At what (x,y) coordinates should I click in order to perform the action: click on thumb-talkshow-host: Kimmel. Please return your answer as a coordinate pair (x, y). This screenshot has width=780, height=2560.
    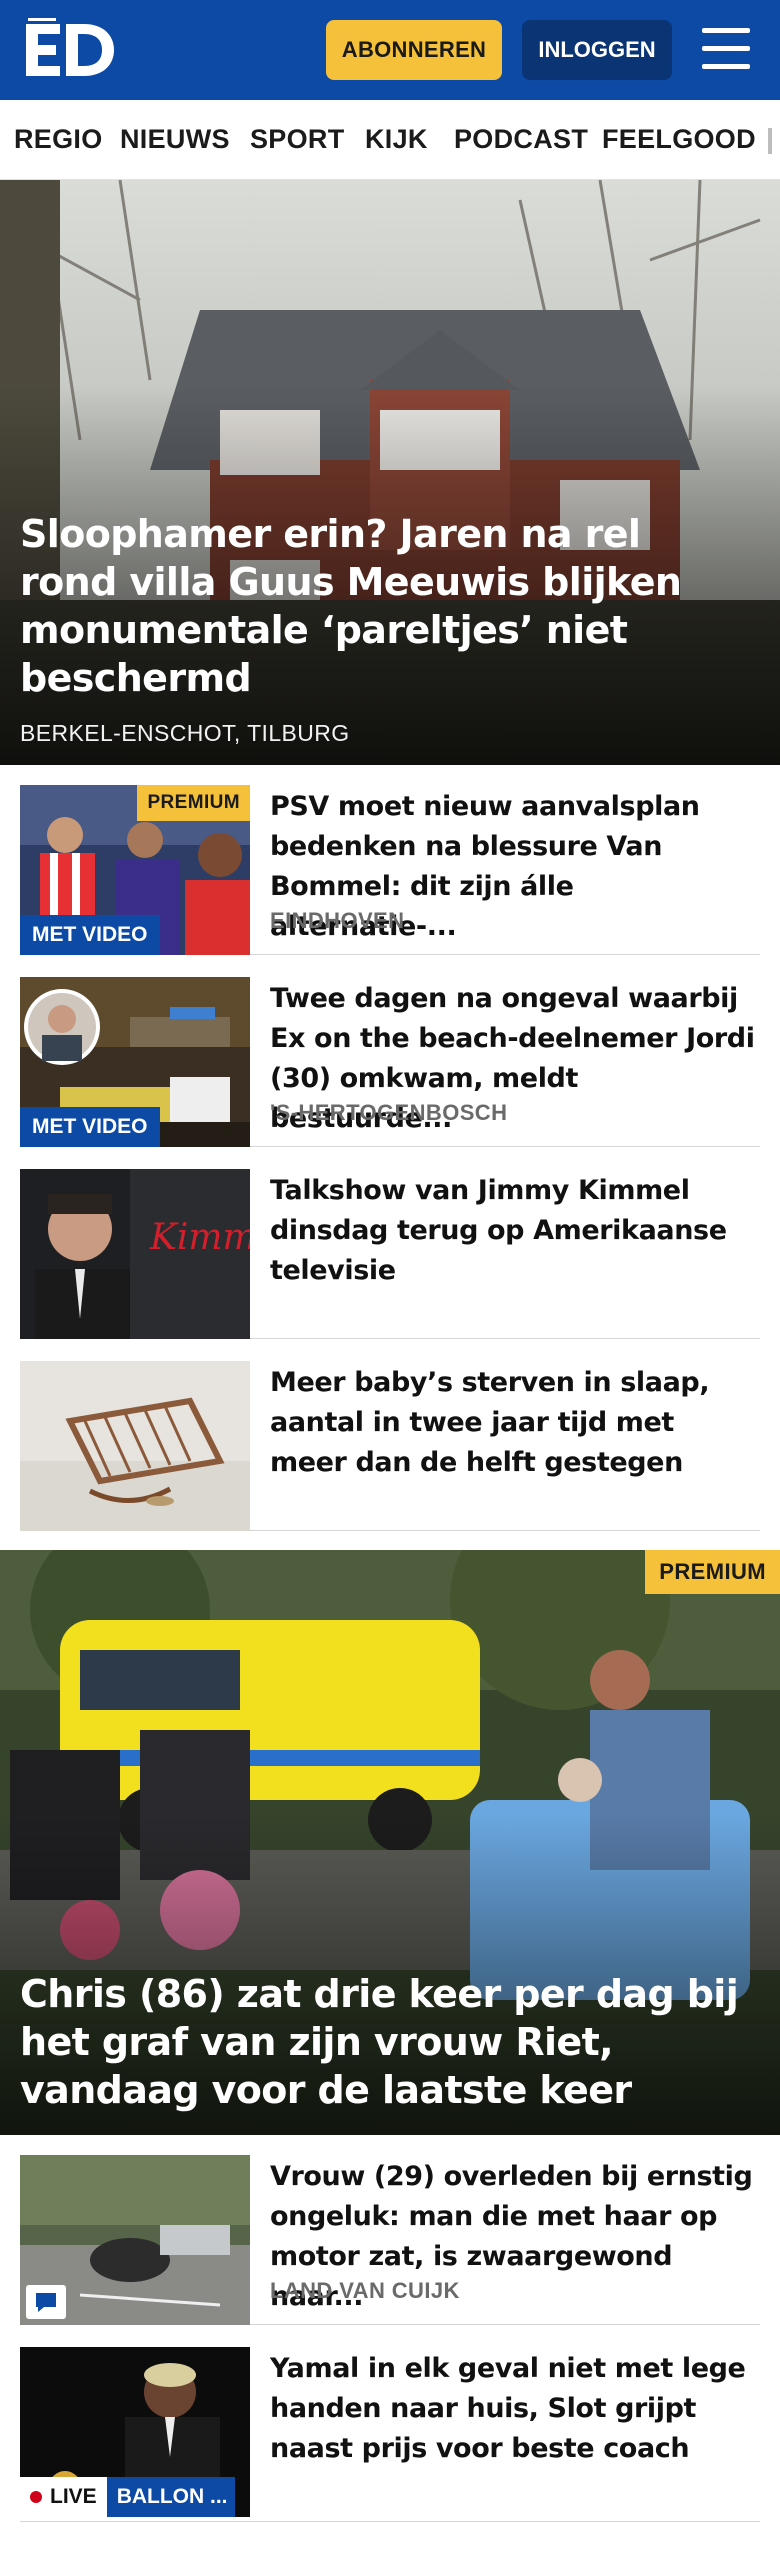
    Looking at the image, I should click on (135, 1254).